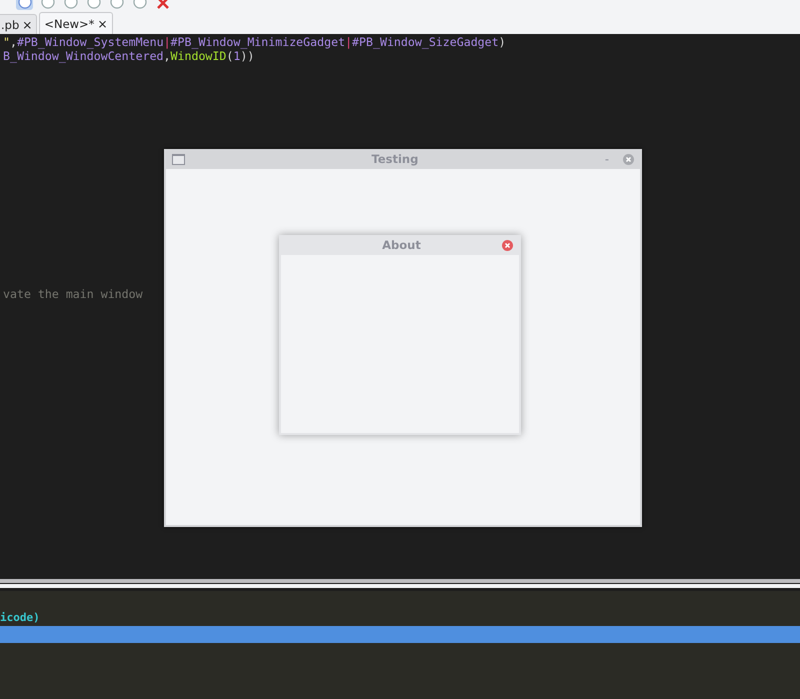  I want to click on window-title: About, so click(401, 245).